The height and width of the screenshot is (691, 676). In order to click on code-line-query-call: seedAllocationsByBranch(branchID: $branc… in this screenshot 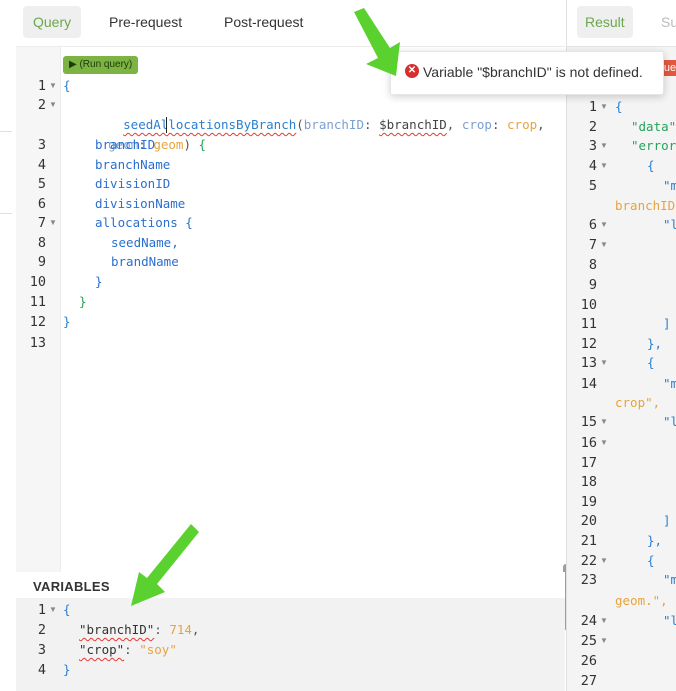, I will do `click(334, 124)`.